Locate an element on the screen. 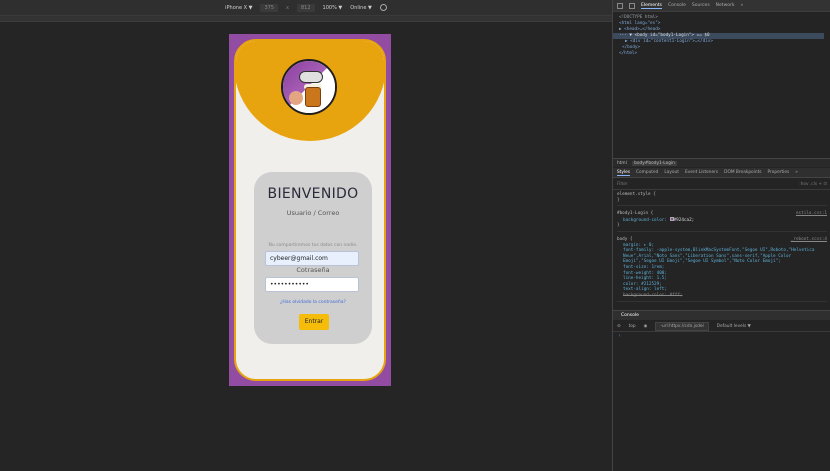  rule-selector: #body1-Login { is located at coordinates (635, 214).